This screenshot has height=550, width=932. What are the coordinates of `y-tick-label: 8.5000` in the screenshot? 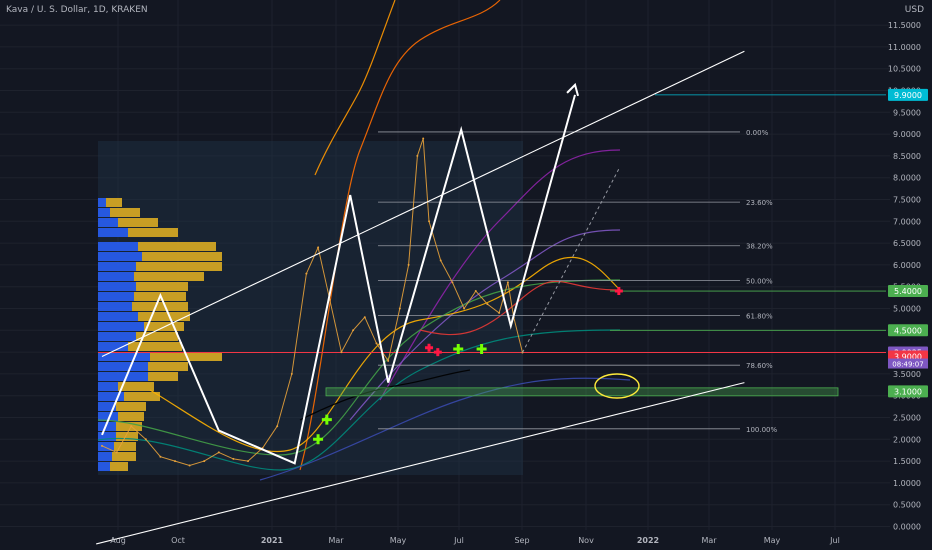 It's located at (907, 156).